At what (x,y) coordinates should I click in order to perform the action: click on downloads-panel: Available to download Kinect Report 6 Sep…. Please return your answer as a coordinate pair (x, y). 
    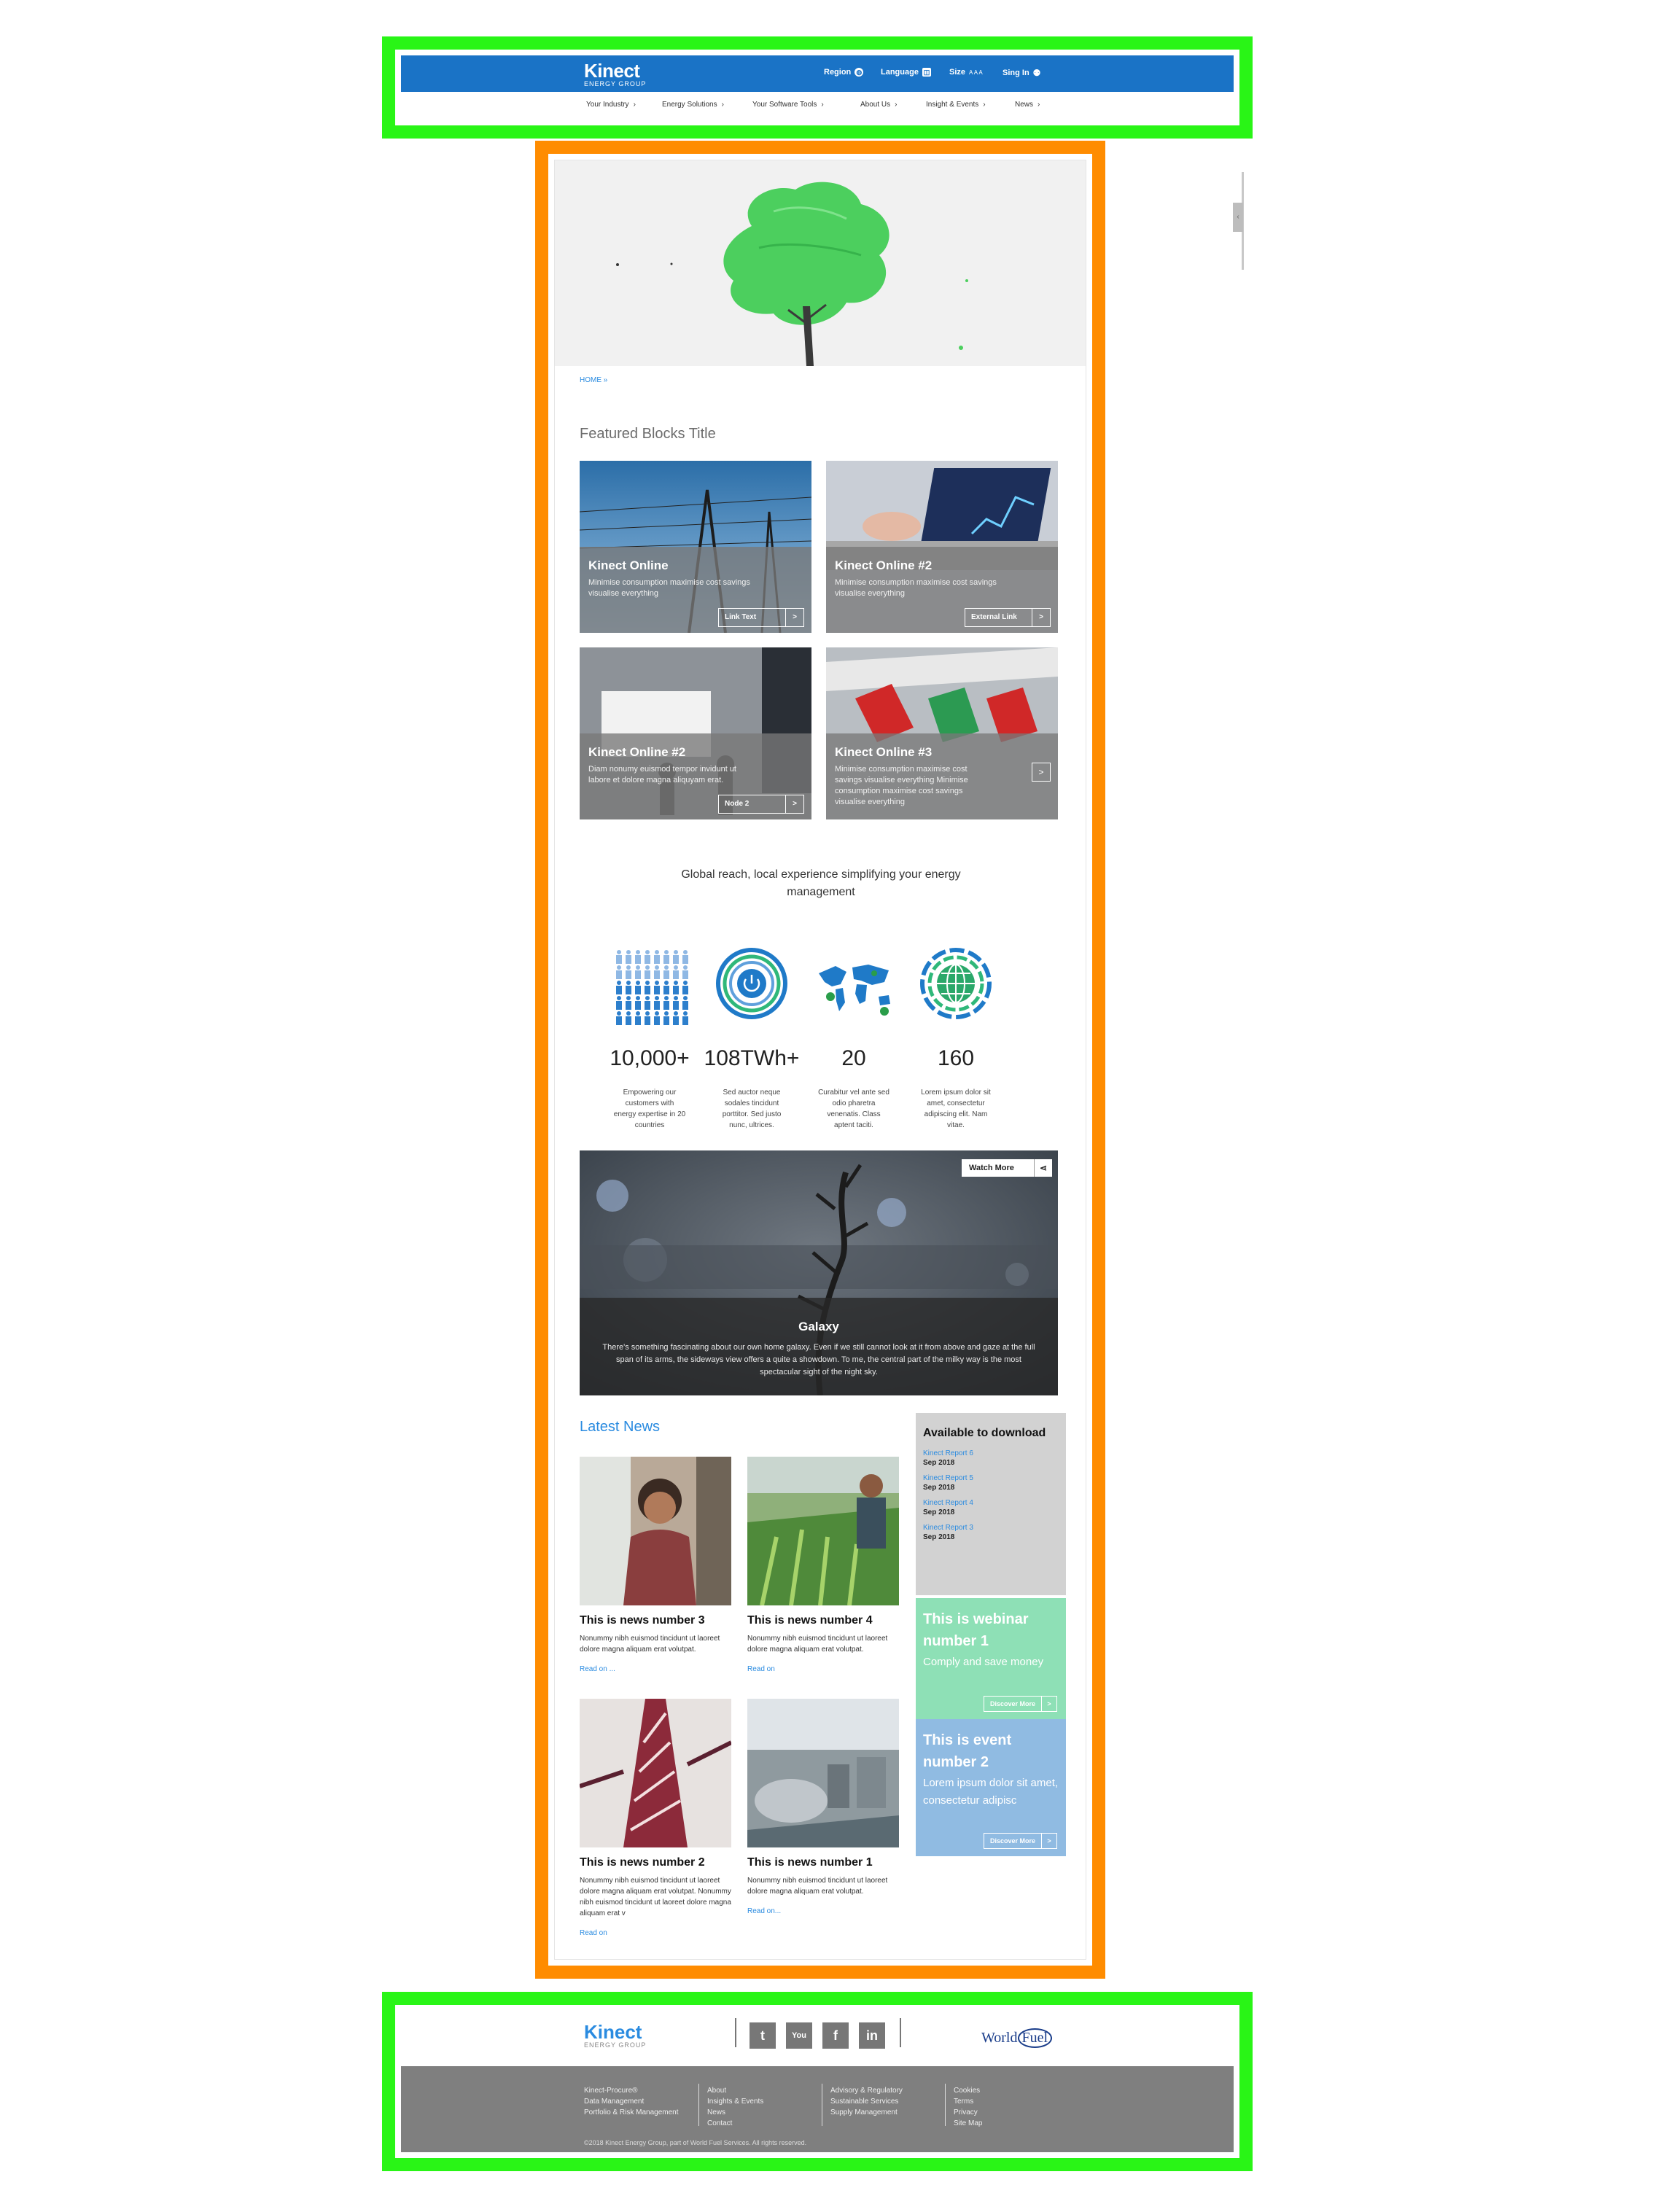
    Looking at the image, I should click on (991, 1504).